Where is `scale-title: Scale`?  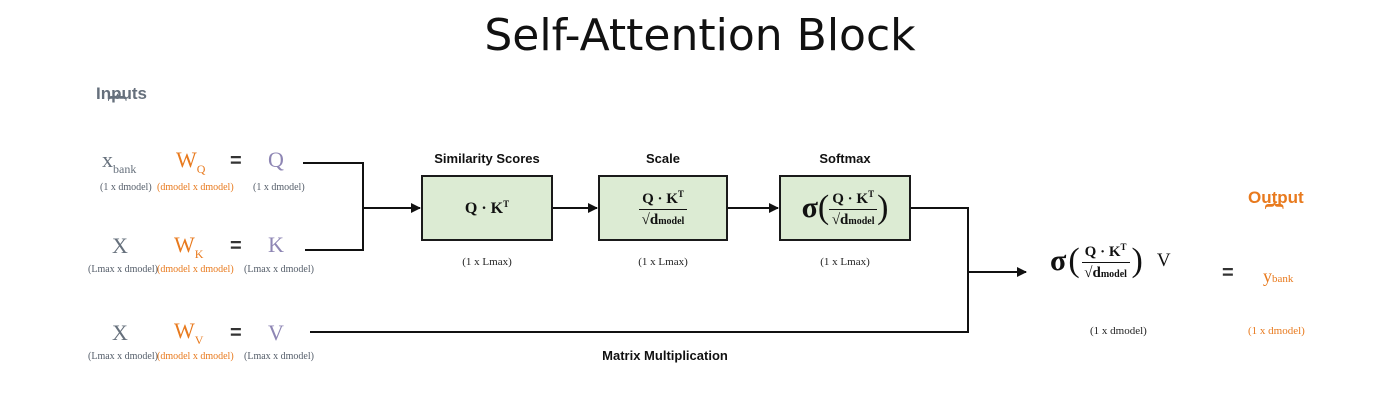 scale-title: Scale is located at coordinates (663, 158).